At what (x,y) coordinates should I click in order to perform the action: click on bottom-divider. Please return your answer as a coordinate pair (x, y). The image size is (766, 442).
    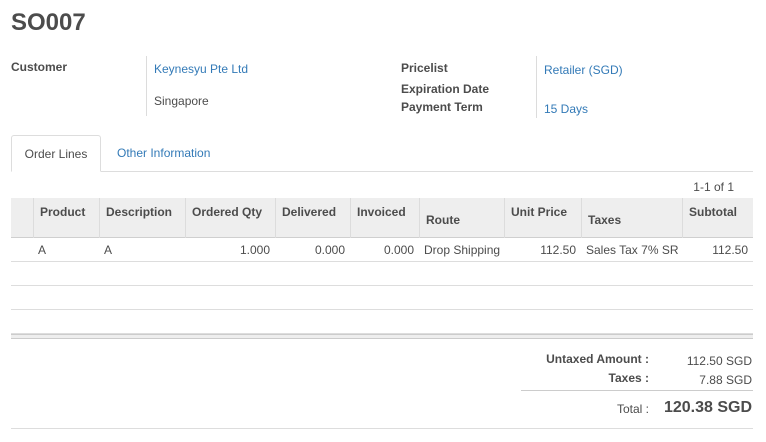
    Looking at the image, I should click on (382, 428).